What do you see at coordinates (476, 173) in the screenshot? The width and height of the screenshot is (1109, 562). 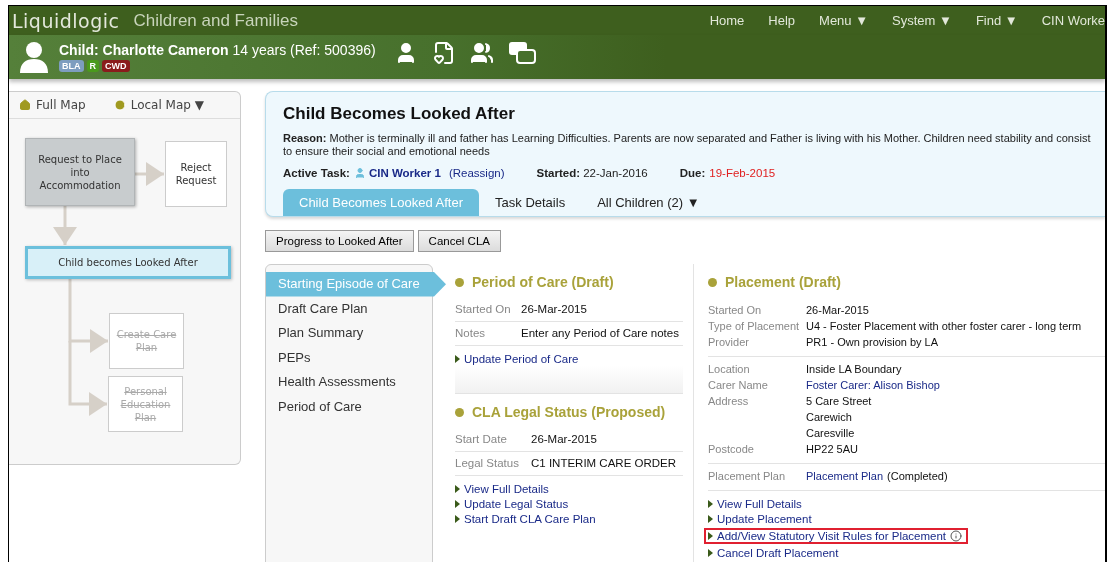 I see `reassign-link: (Reassign)` at bounding box center [476, 173].